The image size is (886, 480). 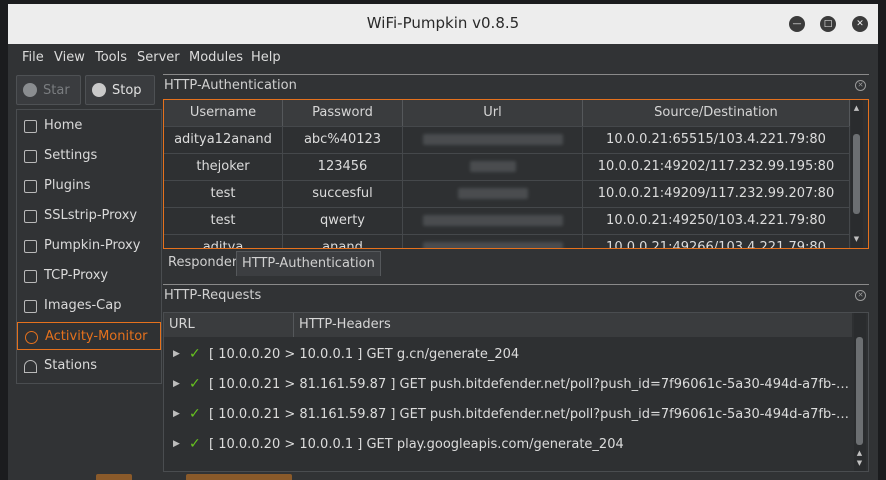 What do you see at coordinates (797, 24) in the screenshot?
I see `minimize-button: —` at bounding box center [797, 24].